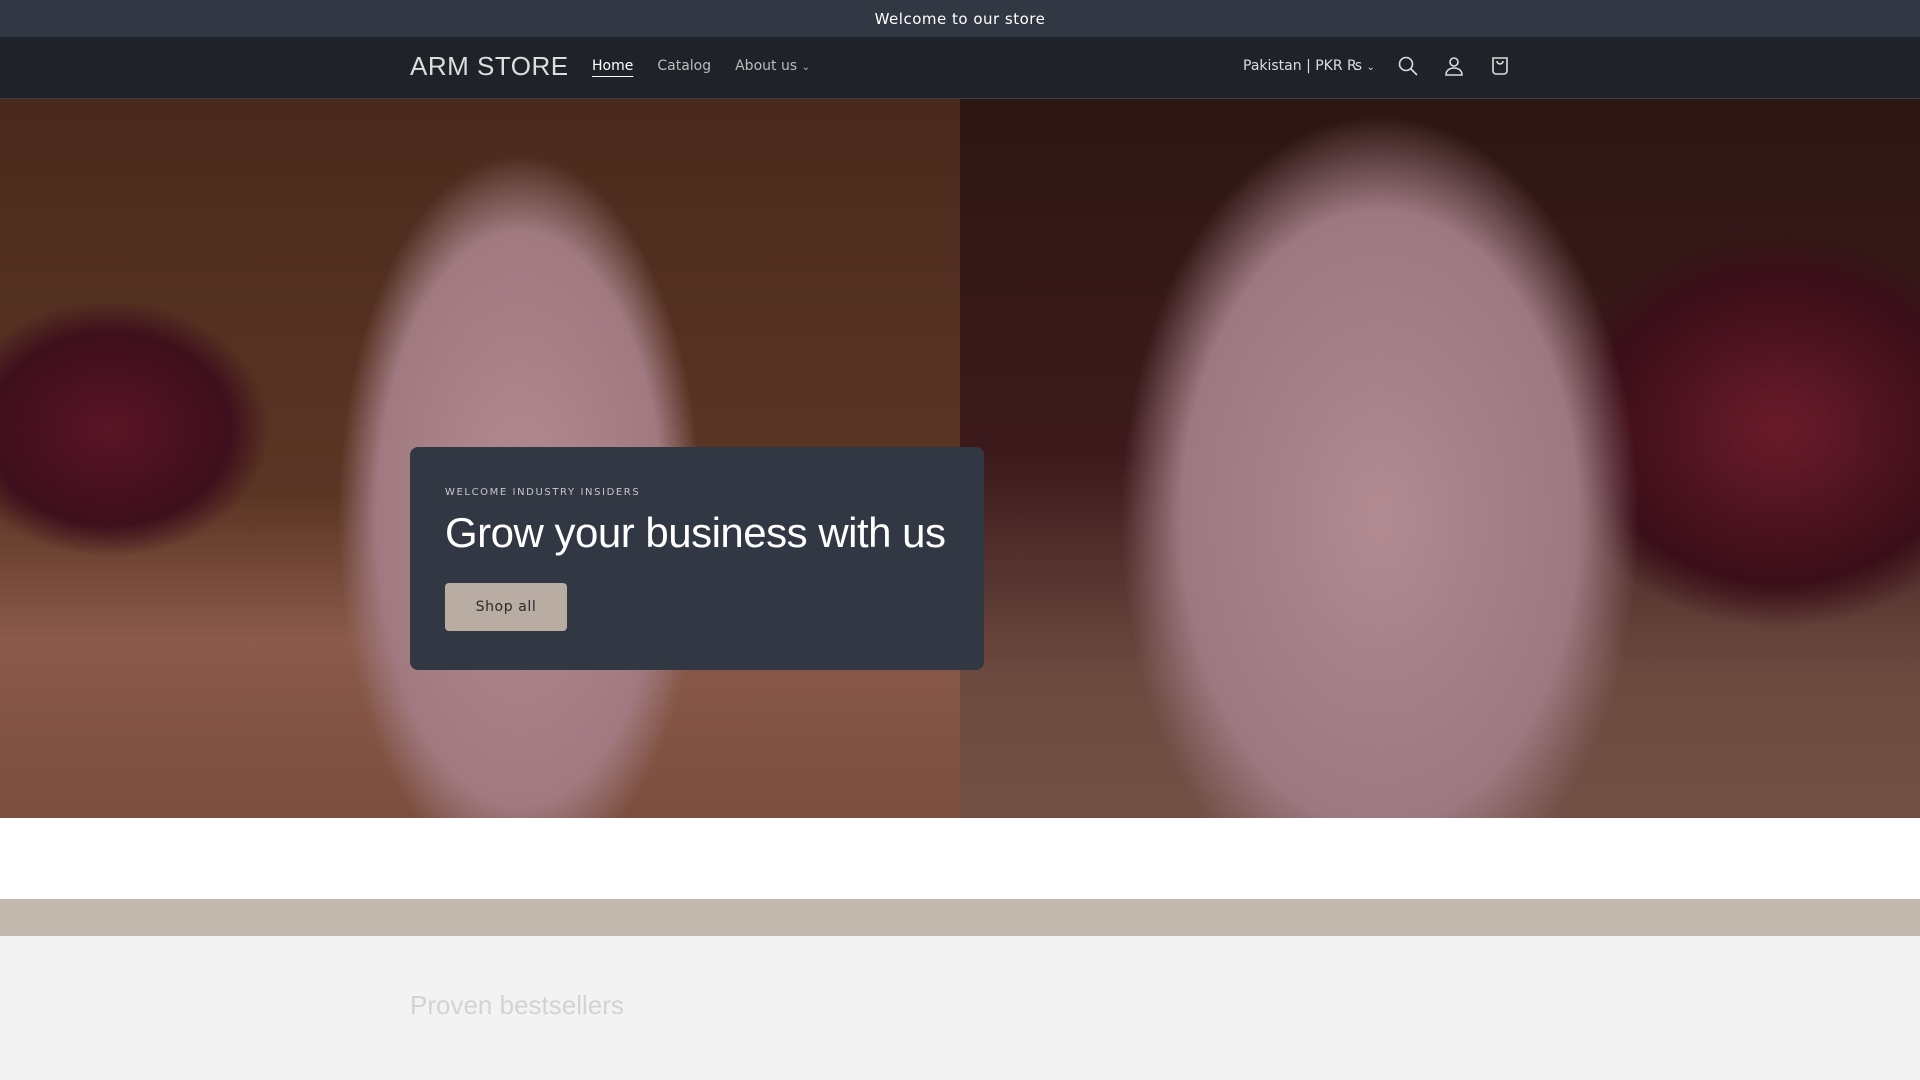  Describe the element at coordinates (489, 66) in the screenshot. I see `store-logo: ARM STORE` at that location.